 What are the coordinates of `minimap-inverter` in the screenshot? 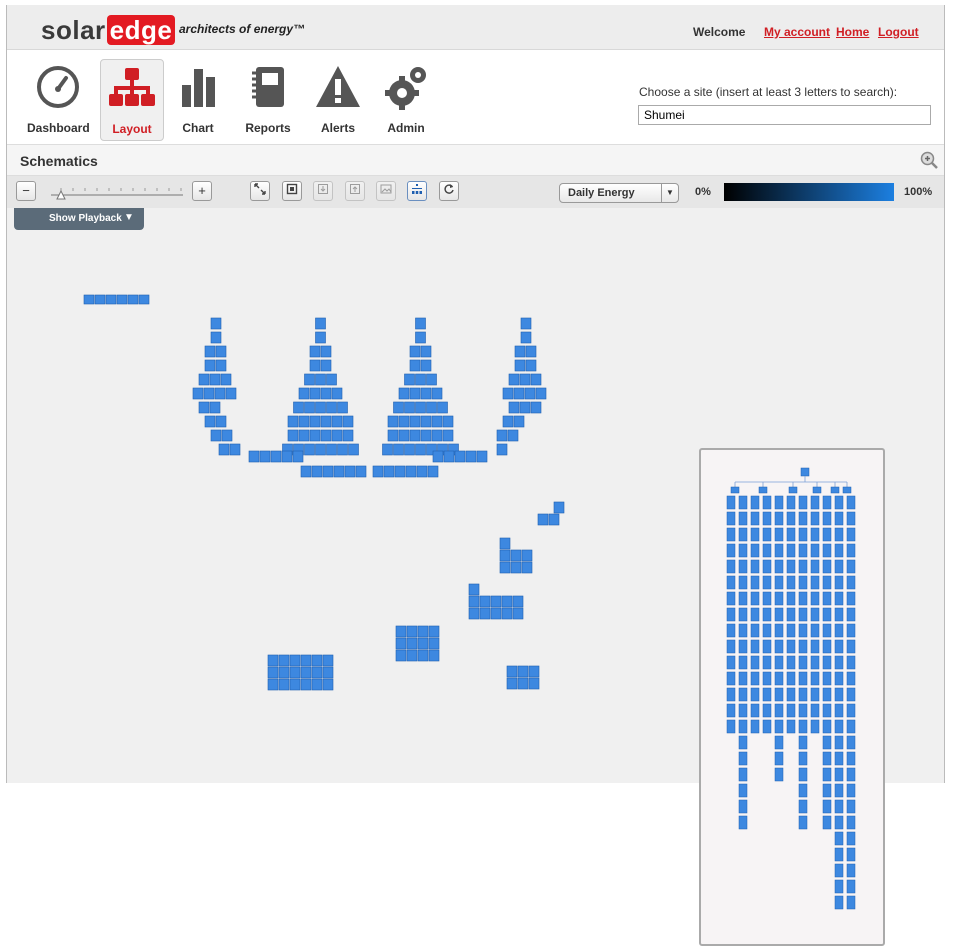 It's located at (805, 472).